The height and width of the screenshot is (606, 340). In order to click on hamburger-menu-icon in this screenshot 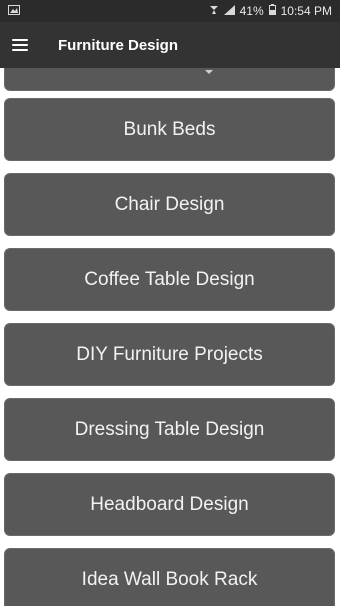, I will do `click(20, 45)`.